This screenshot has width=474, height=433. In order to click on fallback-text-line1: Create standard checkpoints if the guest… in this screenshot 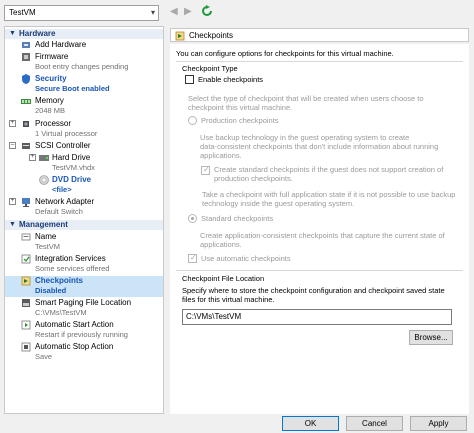, I will do `click(329, 169)`.